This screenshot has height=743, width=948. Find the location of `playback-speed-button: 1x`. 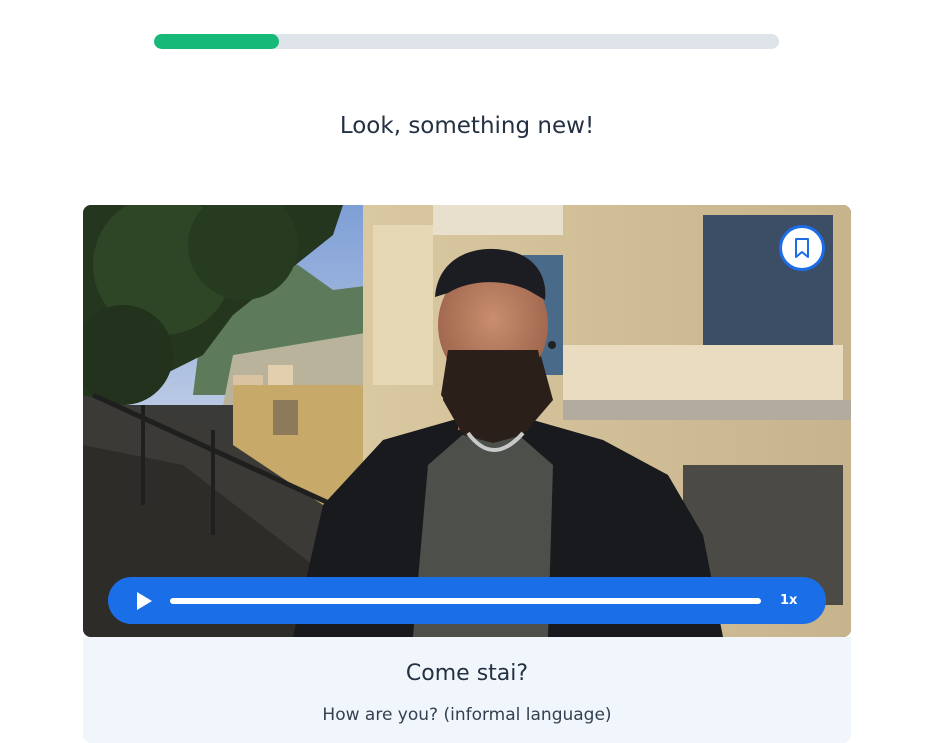

playback-speed-button: 1x is located at coordinates (788, 600).